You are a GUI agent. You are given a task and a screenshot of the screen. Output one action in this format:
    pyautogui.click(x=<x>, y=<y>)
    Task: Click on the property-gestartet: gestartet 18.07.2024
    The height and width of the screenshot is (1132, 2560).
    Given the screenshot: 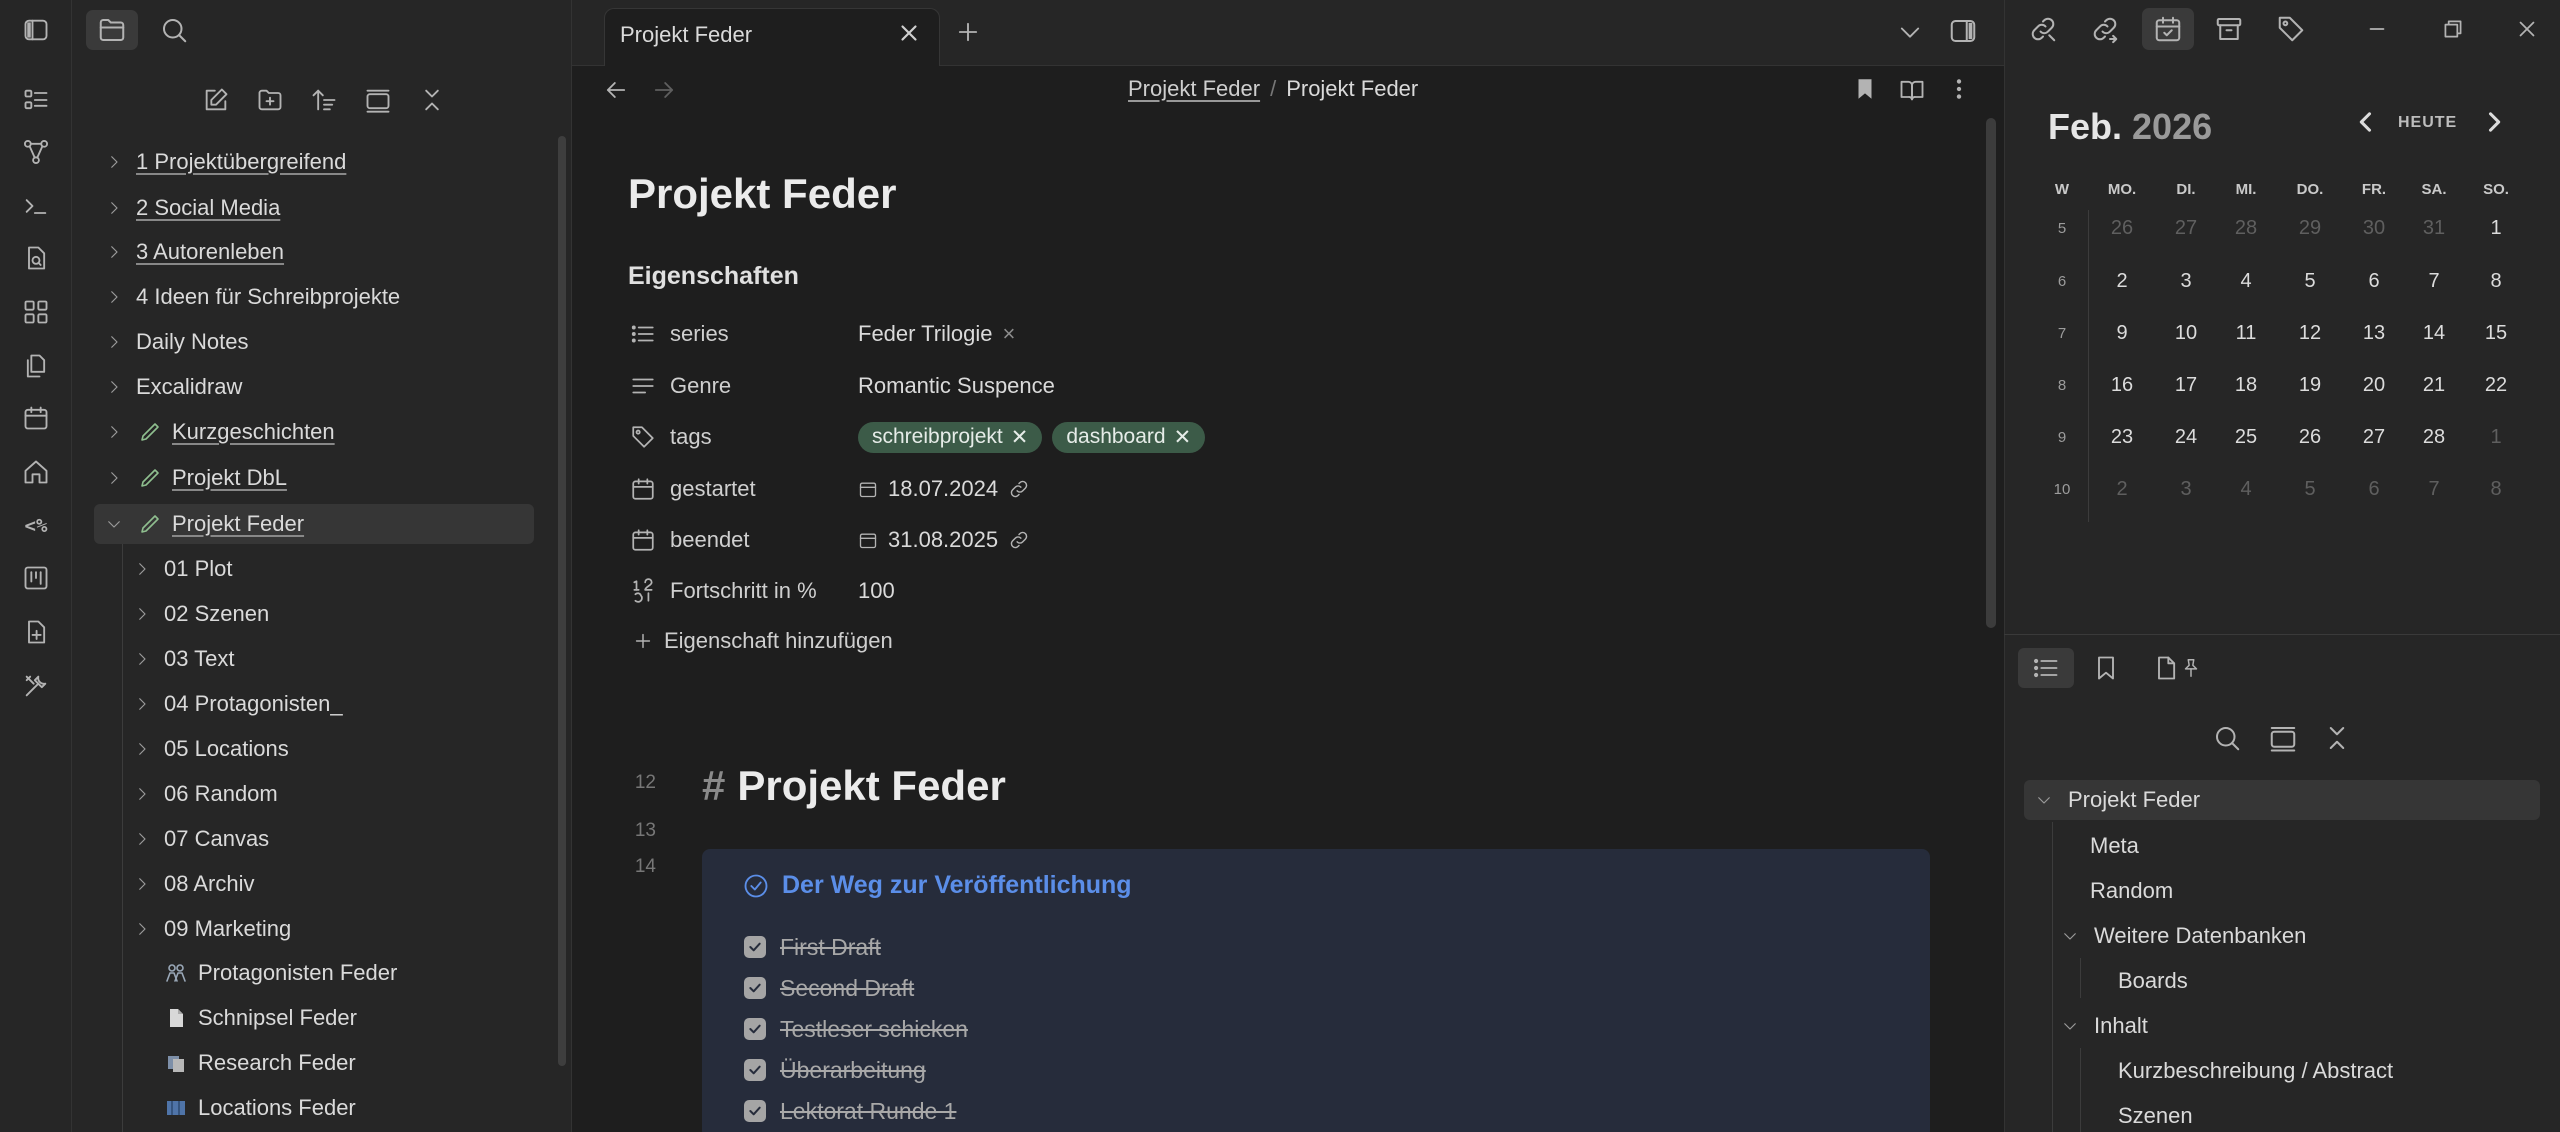 What is the action you would take?
    pyautogui.click(x=829, y=489)
    